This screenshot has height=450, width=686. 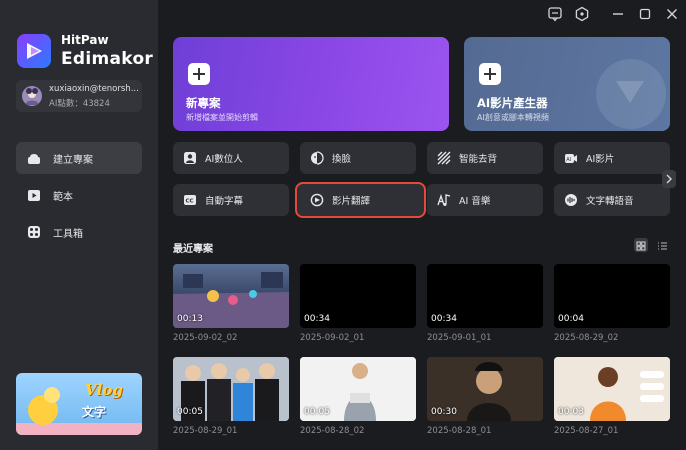 What do you see at coordinates (332, 338) in the screenshot?
I see `project-date: 2025-09-02_01` at bounding box center [332, 338].